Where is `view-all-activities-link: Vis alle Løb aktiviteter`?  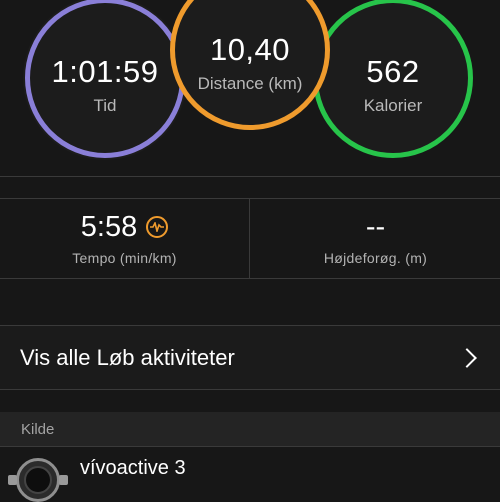
view-all-activities-link: Vis alle Løb aktiviteter is located at coordinates (250, 357).